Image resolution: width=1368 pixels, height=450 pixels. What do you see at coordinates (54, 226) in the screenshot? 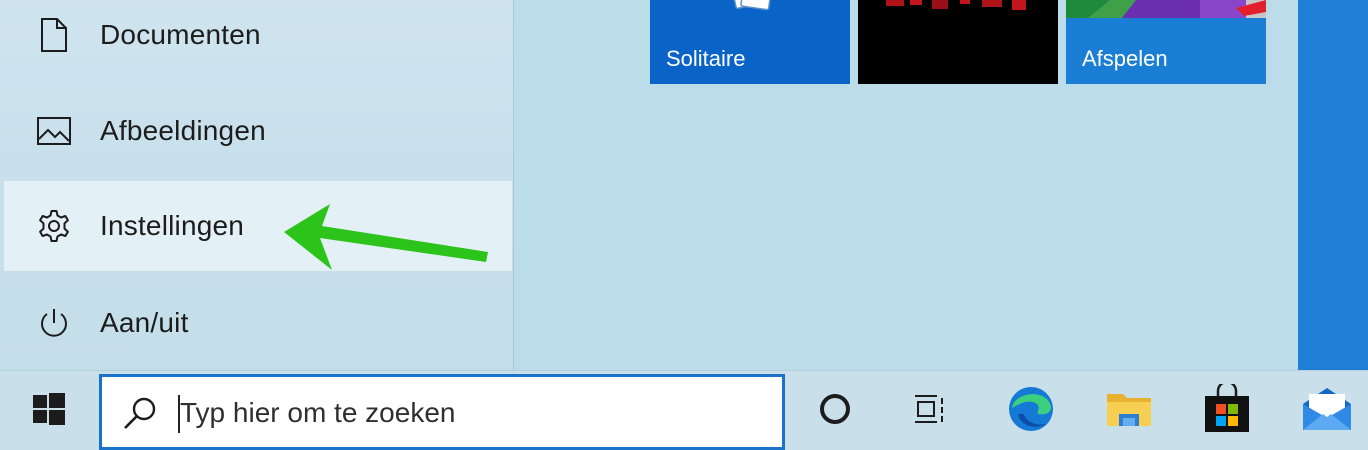
I see `gear-icon` at bounding box center [54, 226].